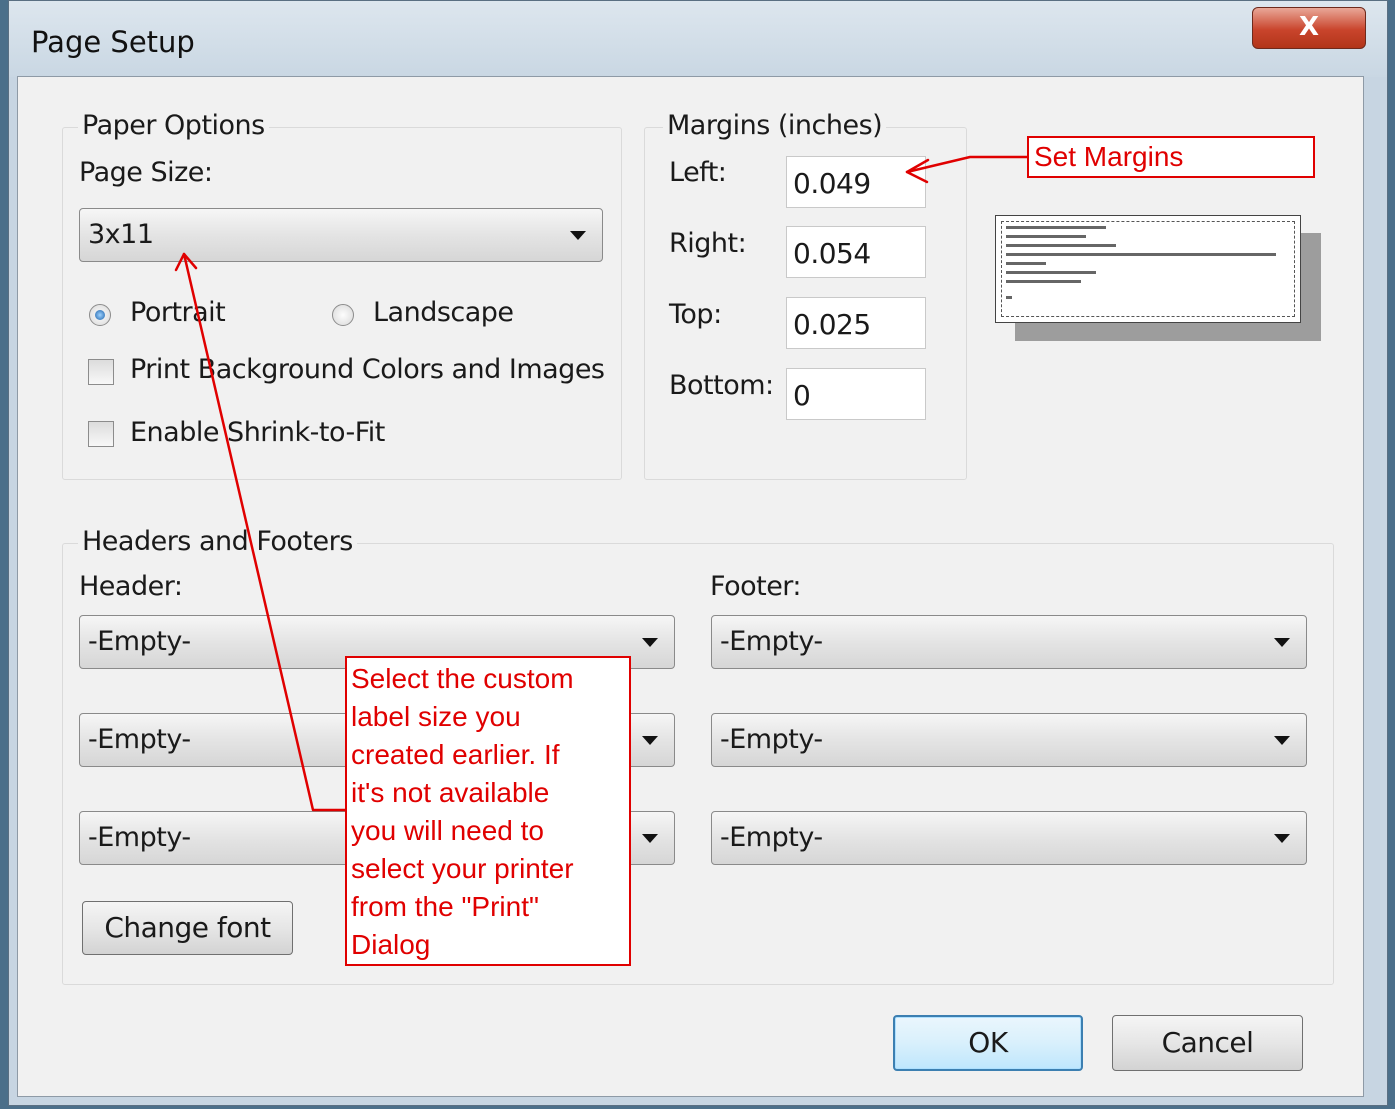  Describe the element at coordinates (771, 641) in the screenshot. I see `footer-left-value: -Empty-` at that location.